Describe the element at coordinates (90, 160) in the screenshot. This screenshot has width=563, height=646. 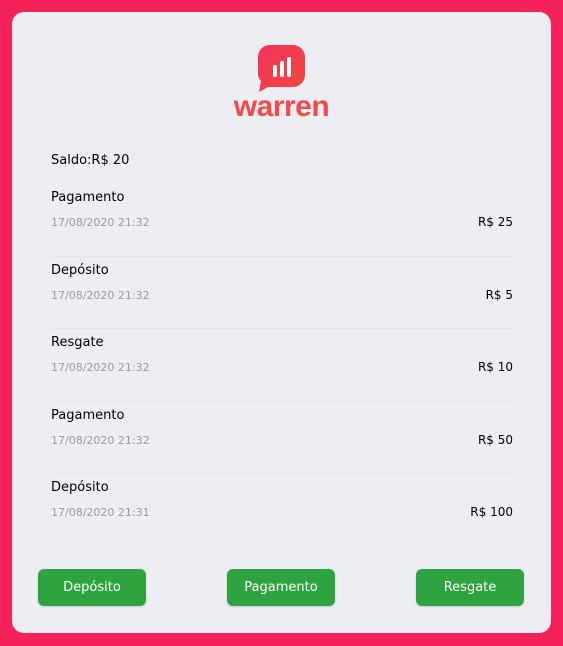
I see `balance-label: Saldo:R$ 20` at that location.